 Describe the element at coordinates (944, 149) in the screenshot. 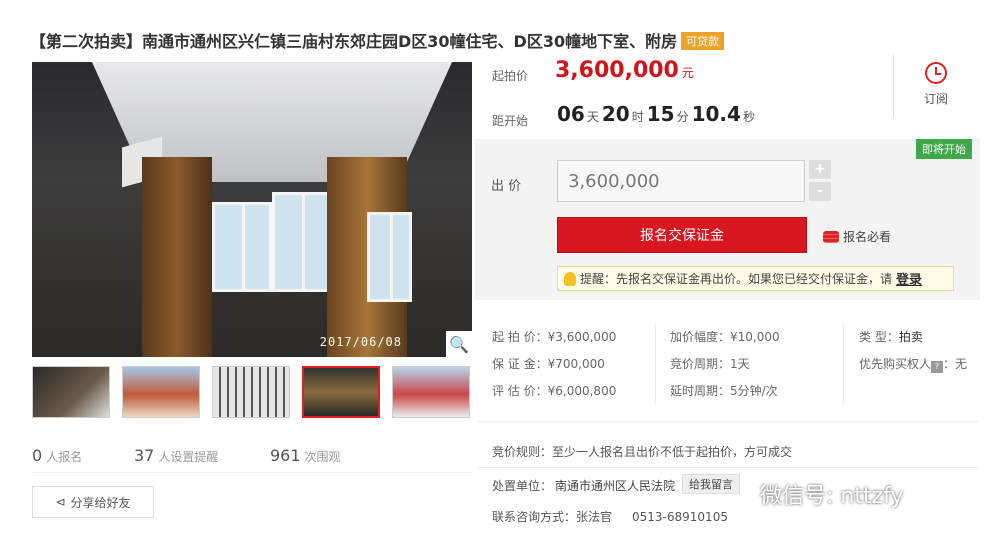

I see `status-badge: 即将开始` at that location.